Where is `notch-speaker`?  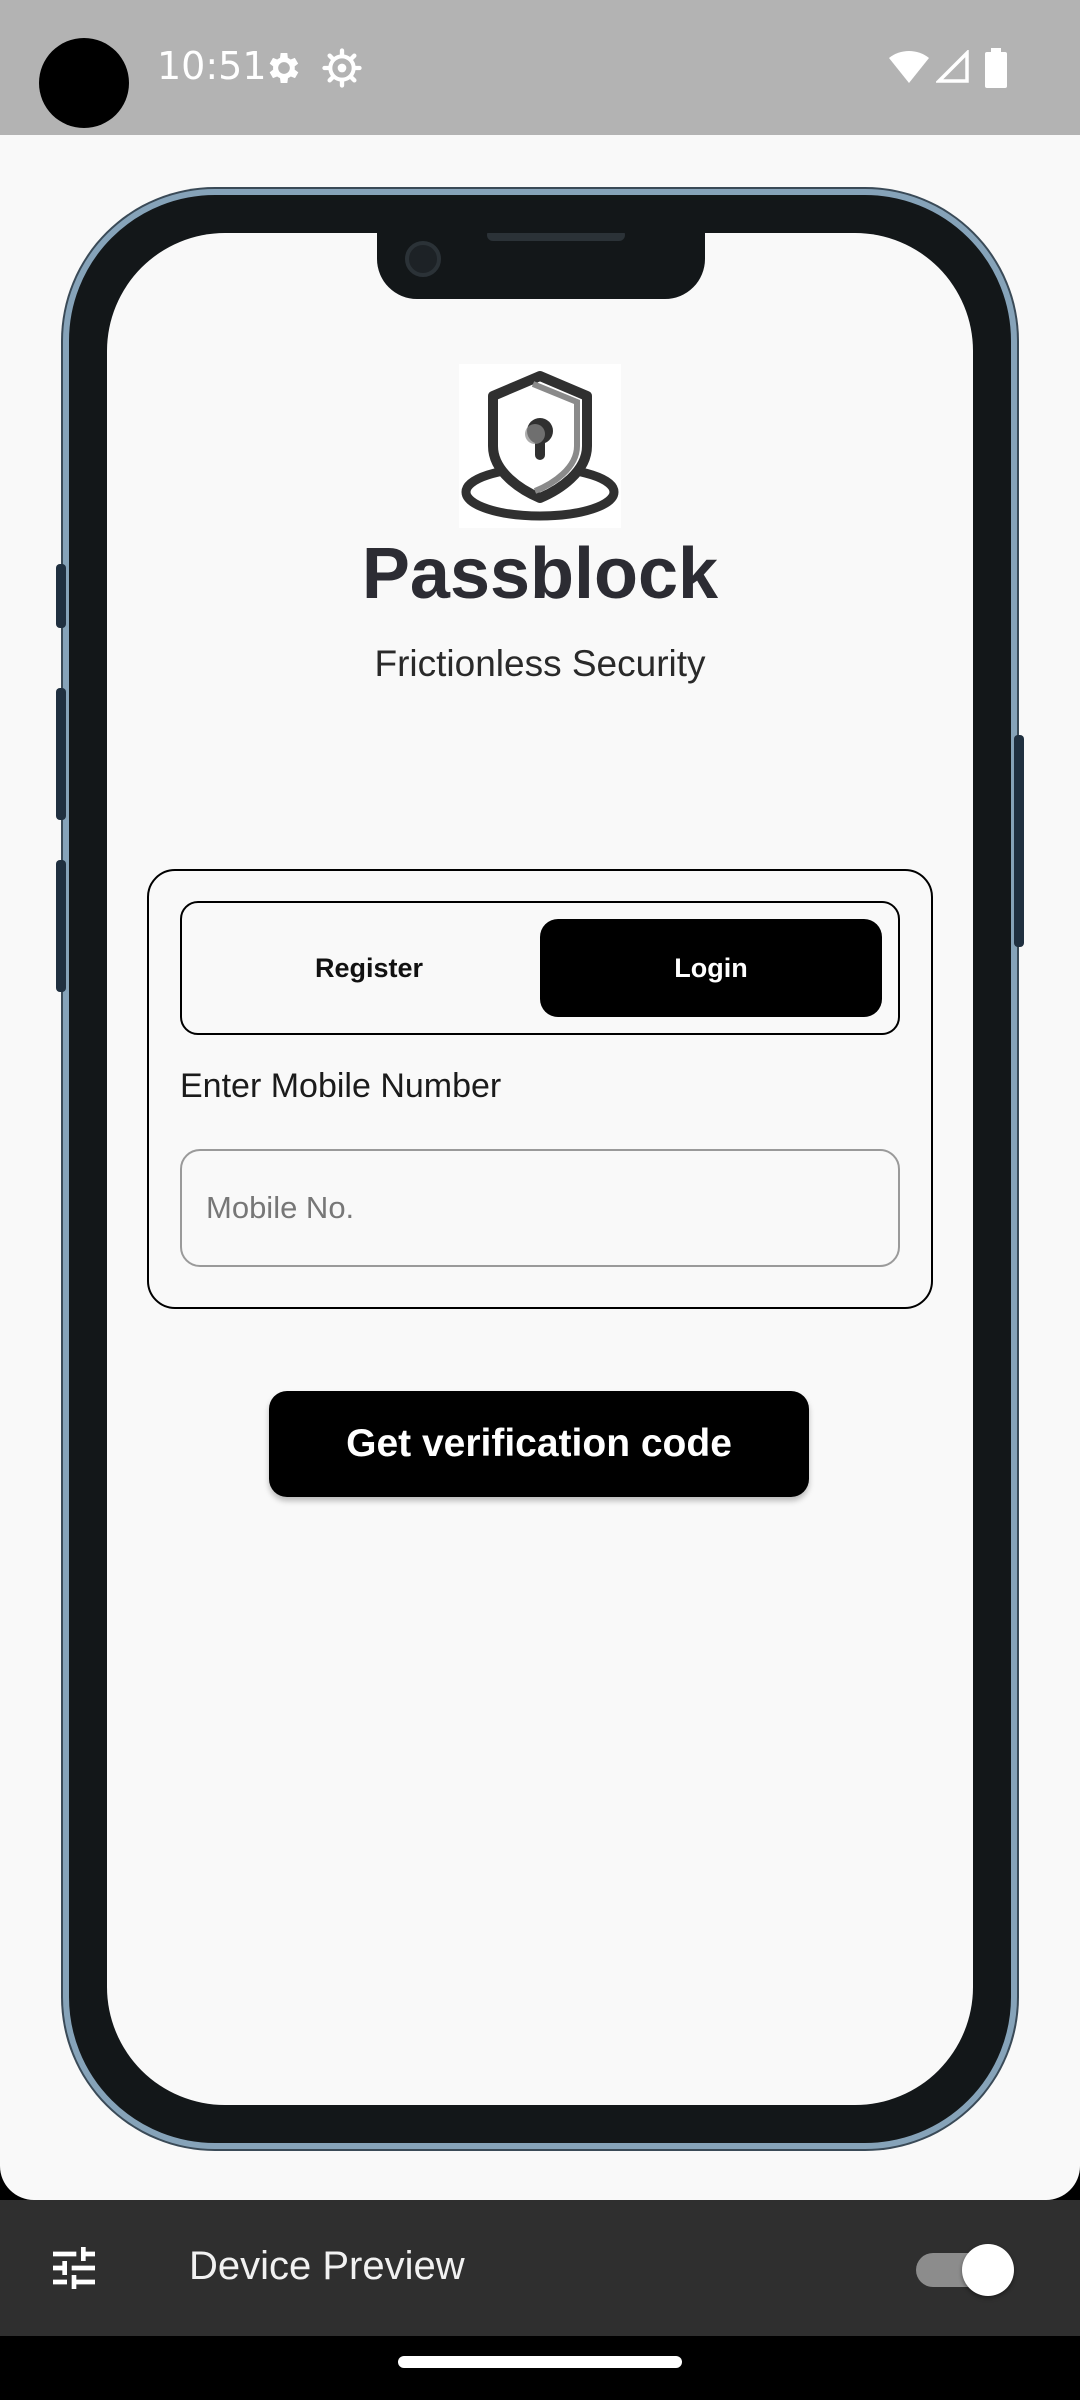
notch-speaker is located at coordinates (556, 237).